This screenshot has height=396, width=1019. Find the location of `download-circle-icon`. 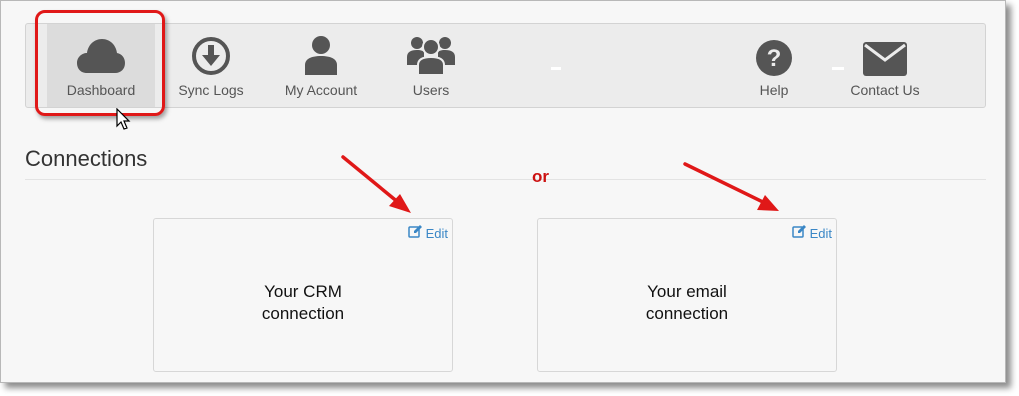

download-circle-icon is located at coordinates (211, 55).